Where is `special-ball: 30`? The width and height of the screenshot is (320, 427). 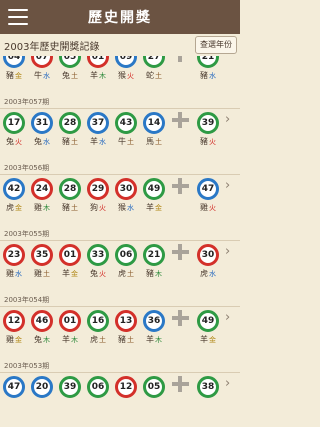
special-ball: 30 is located at coordinates (208, 255).